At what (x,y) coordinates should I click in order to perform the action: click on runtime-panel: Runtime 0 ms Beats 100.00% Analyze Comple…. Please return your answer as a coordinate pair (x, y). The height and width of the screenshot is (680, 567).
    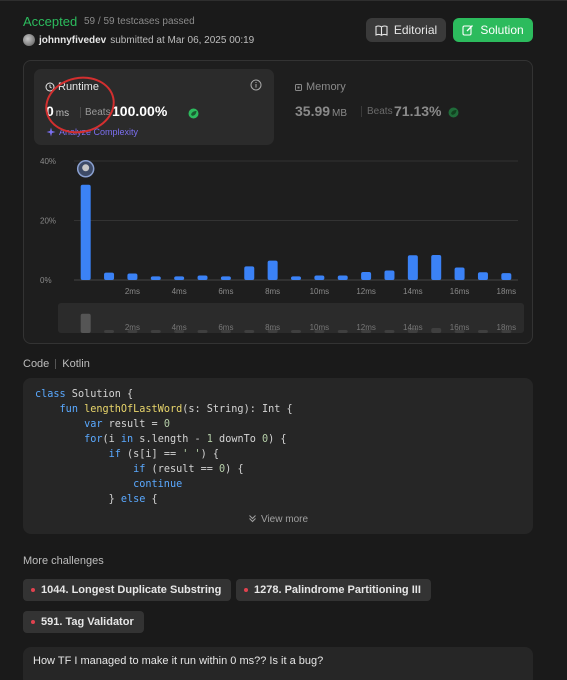
    Looking at the image, I should click on (154, 107).